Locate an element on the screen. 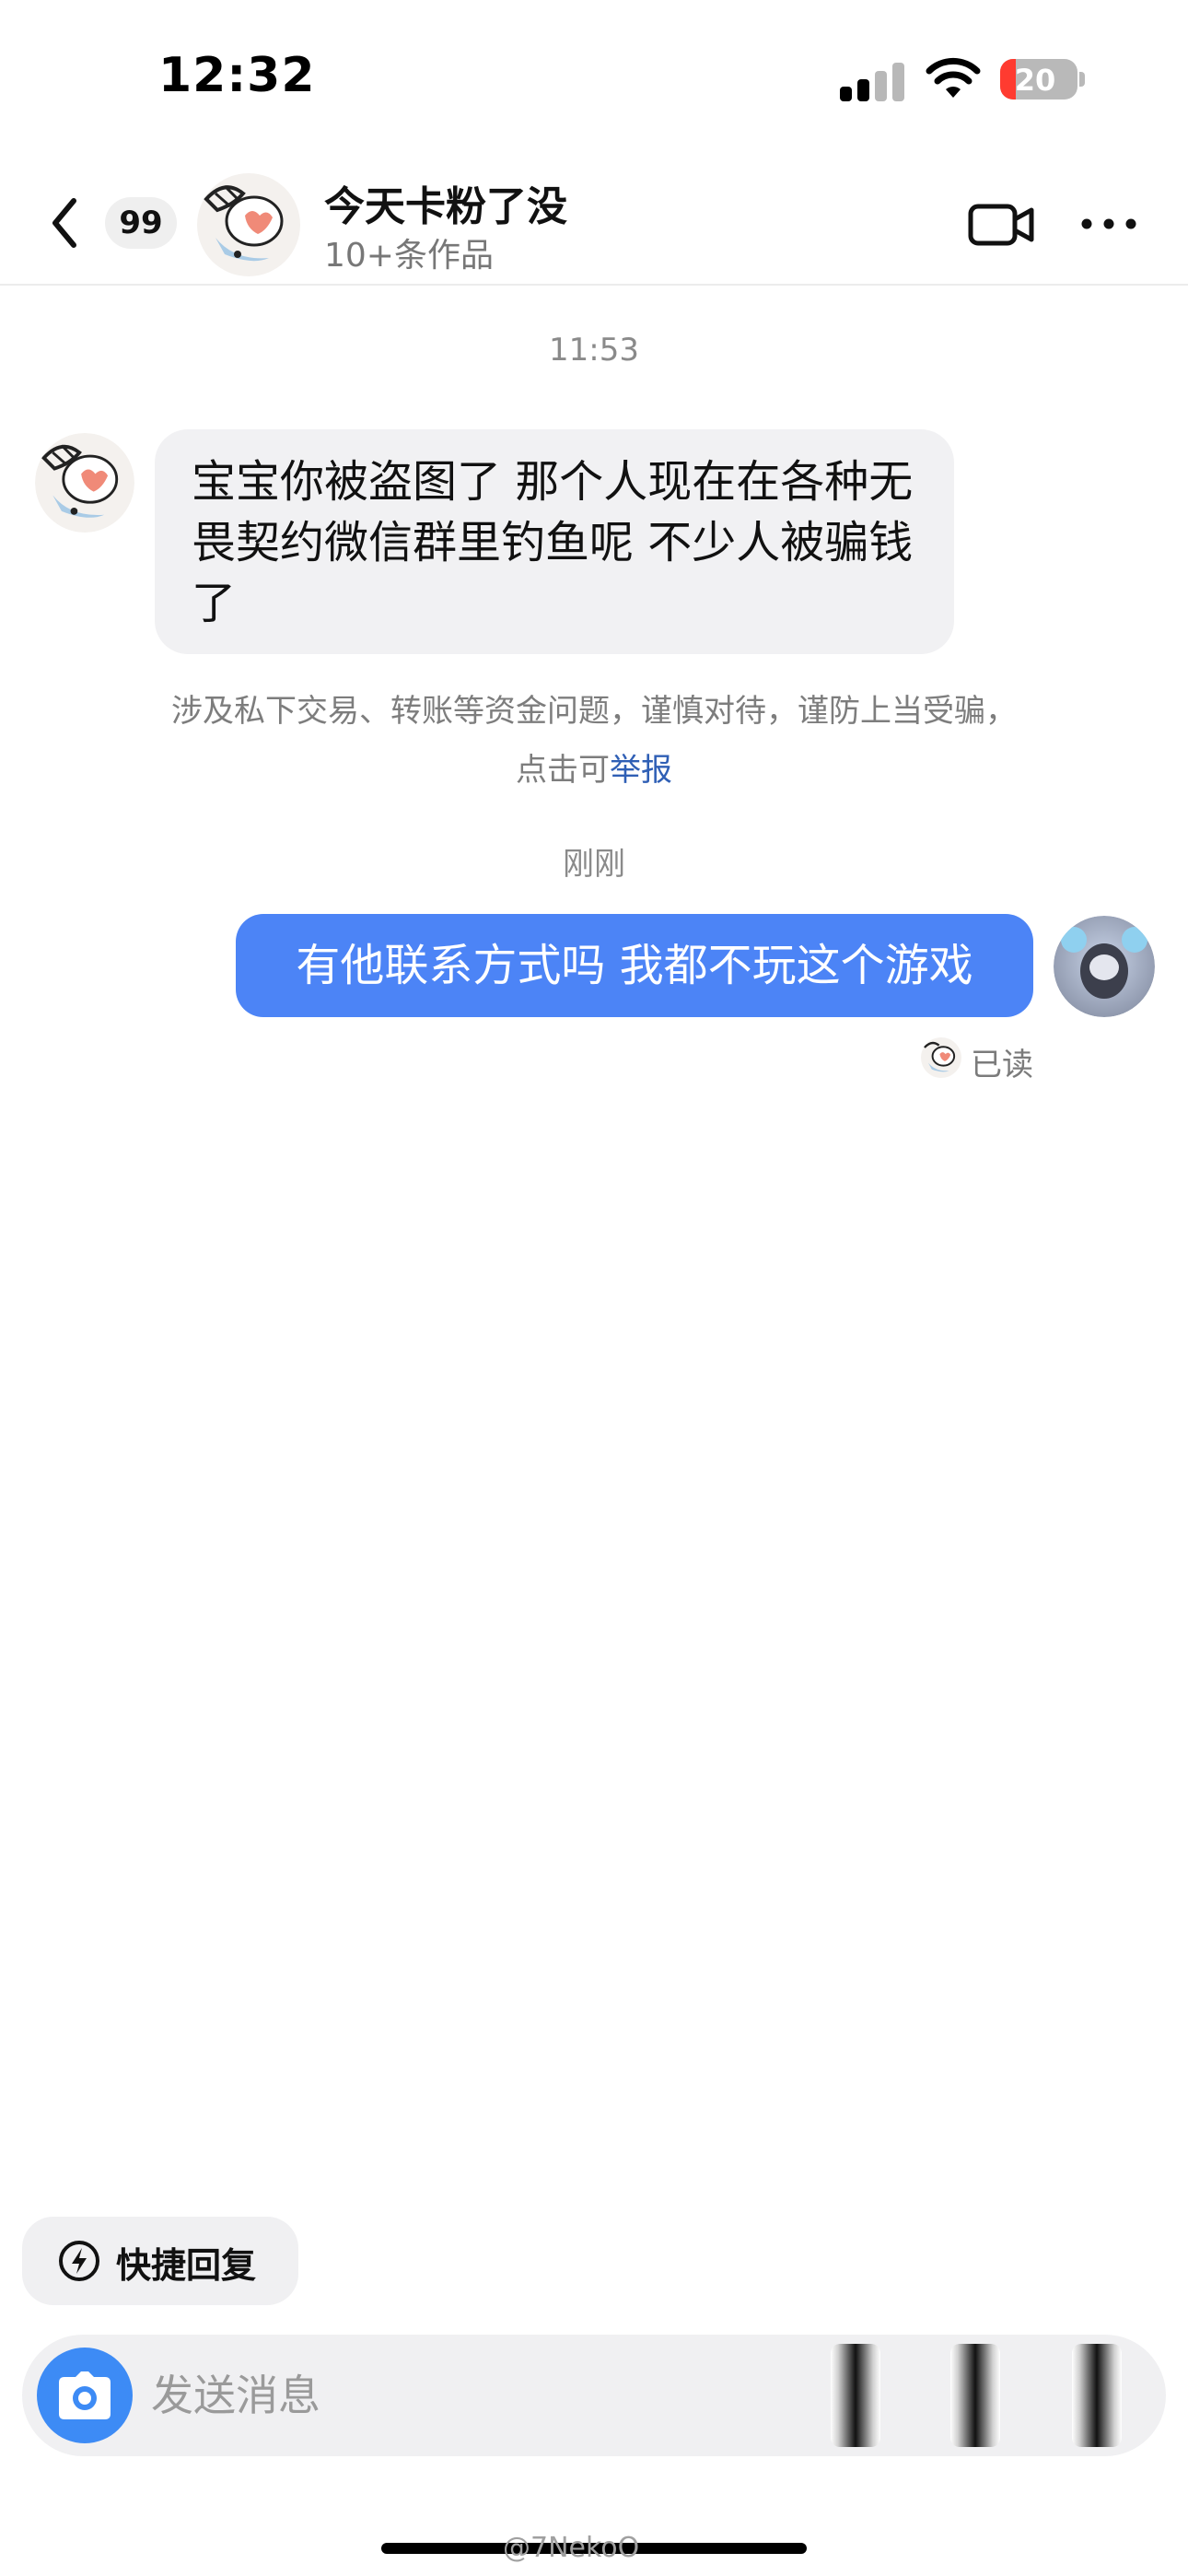 The width and height of the screenshot is (1188, 2576). status-bar: 12:32 20 is located at coordinates (594, 78).